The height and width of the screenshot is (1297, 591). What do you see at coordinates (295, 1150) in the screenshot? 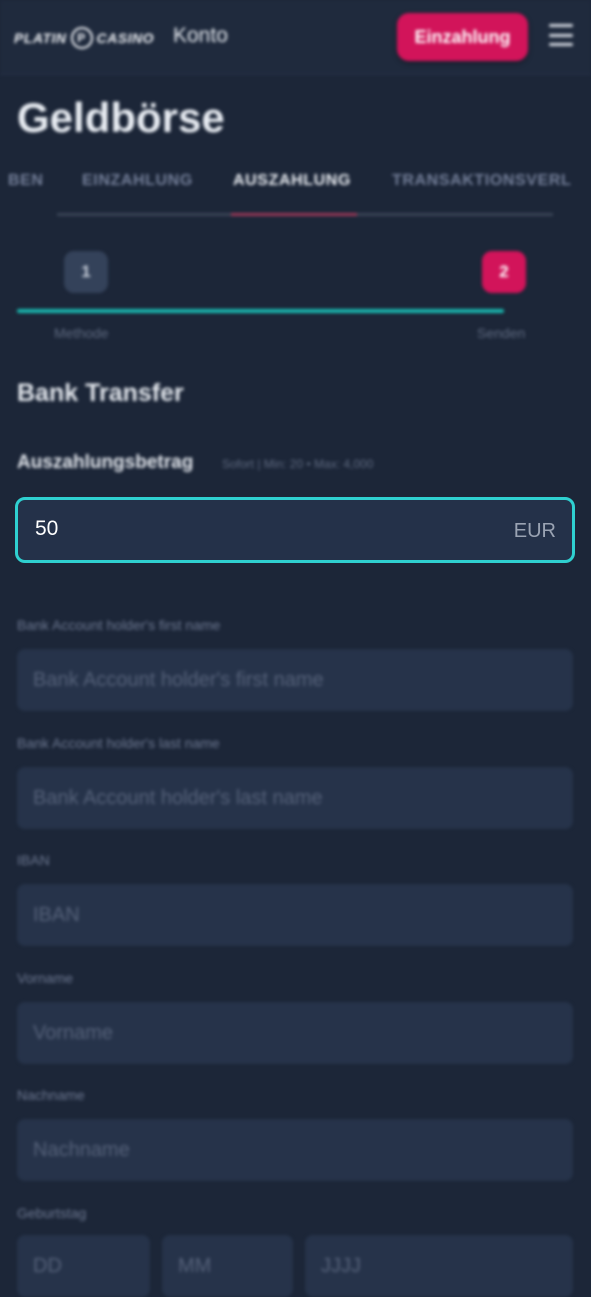
I see `nachname-field: Nachname` at bounding box center [295, 1150].